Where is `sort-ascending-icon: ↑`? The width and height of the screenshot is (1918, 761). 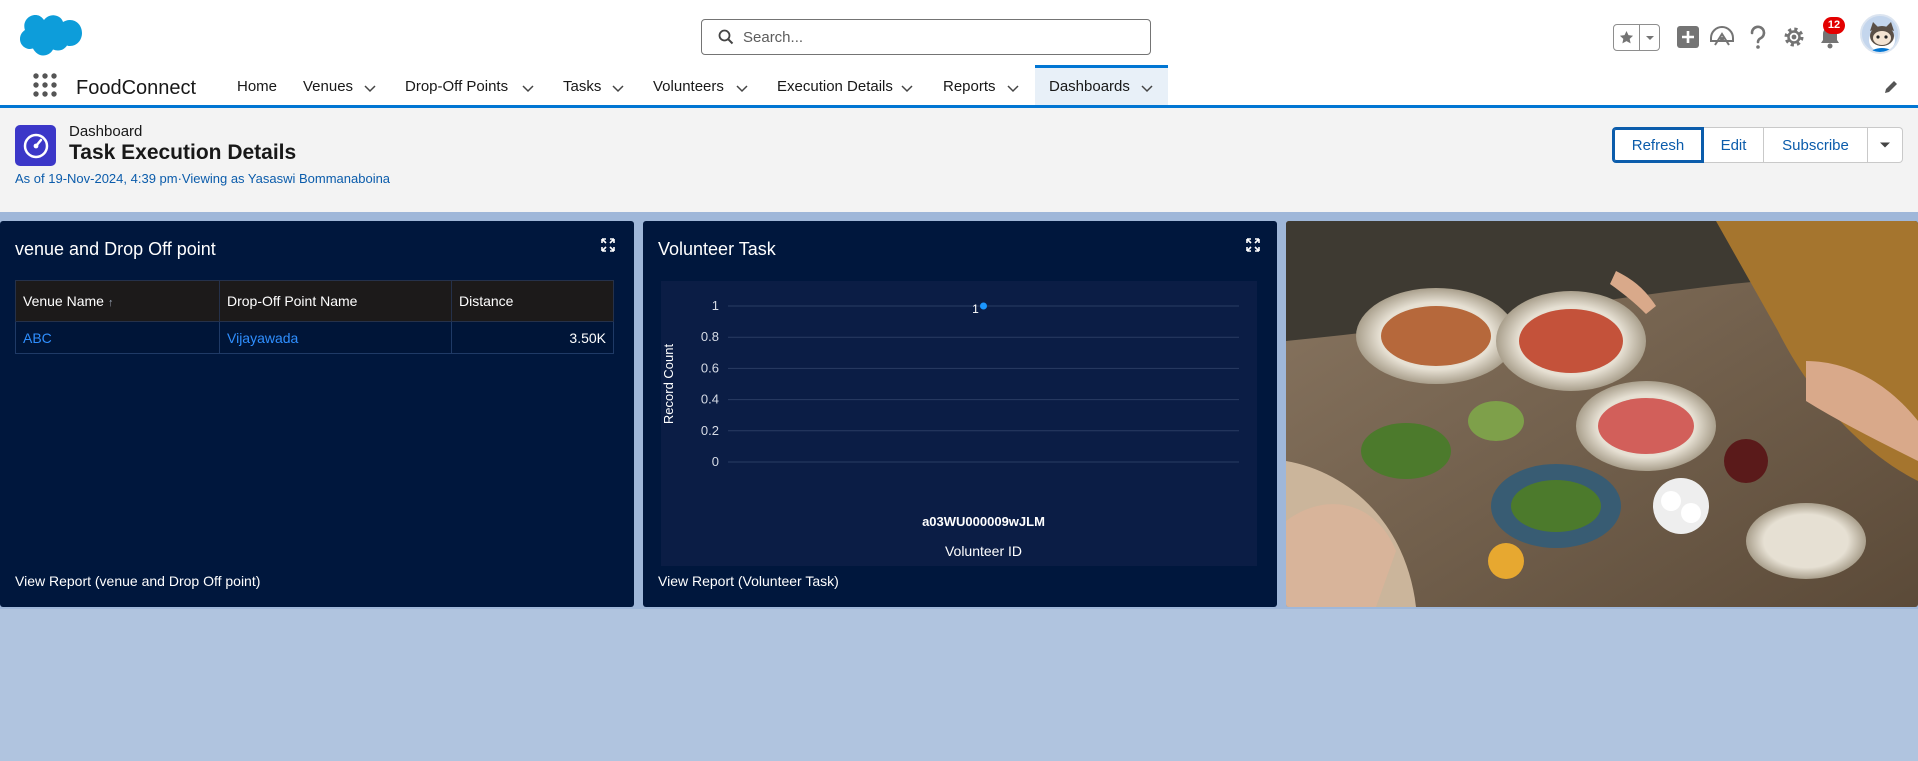
sort-ascending-icon: ↑ is located at coordinates (110, 303).